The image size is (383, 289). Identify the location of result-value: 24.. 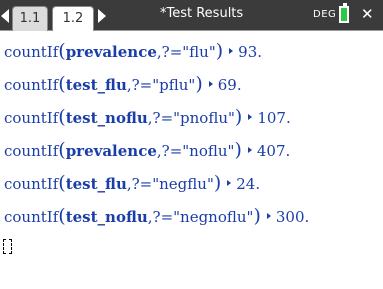
(248, 184).